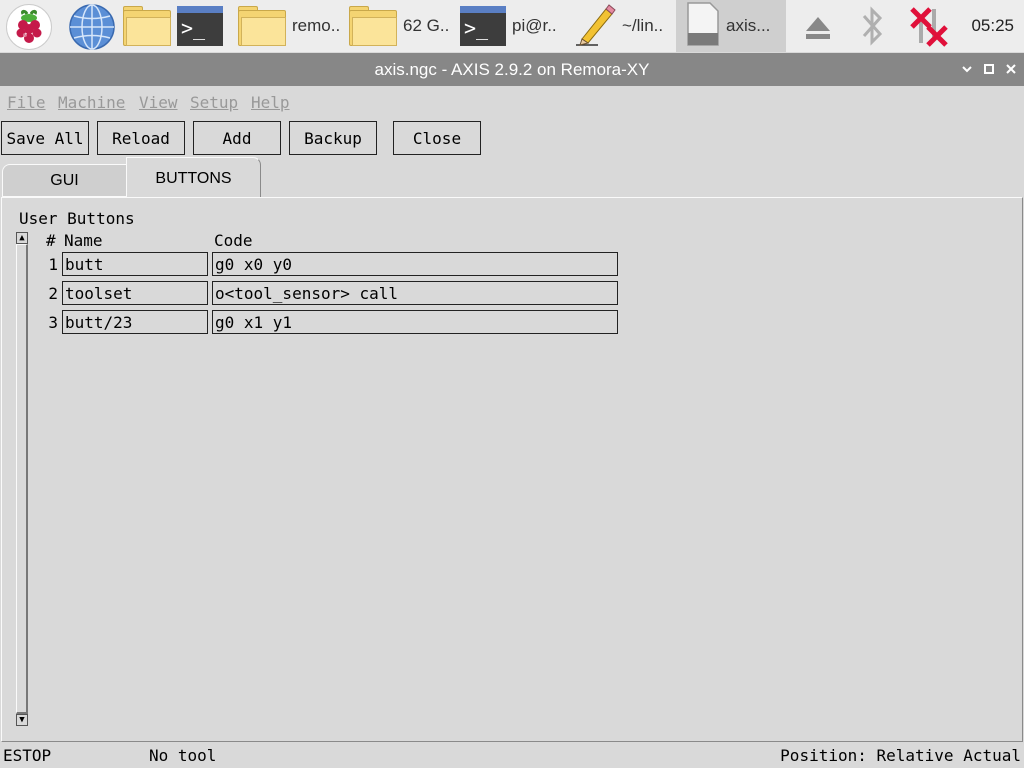 This screenshot has width=1024, height=768. I want to click on taskbar-window-62g: 62 G.., so click(399, 26).